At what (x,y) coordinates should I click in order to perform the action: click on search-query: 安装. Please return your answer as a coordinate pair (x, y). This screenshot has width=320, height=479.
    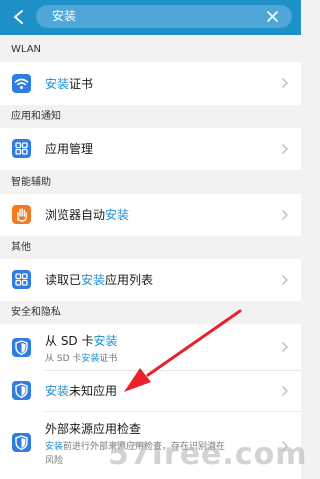
    Looking at the image, I should click on (64, 16).